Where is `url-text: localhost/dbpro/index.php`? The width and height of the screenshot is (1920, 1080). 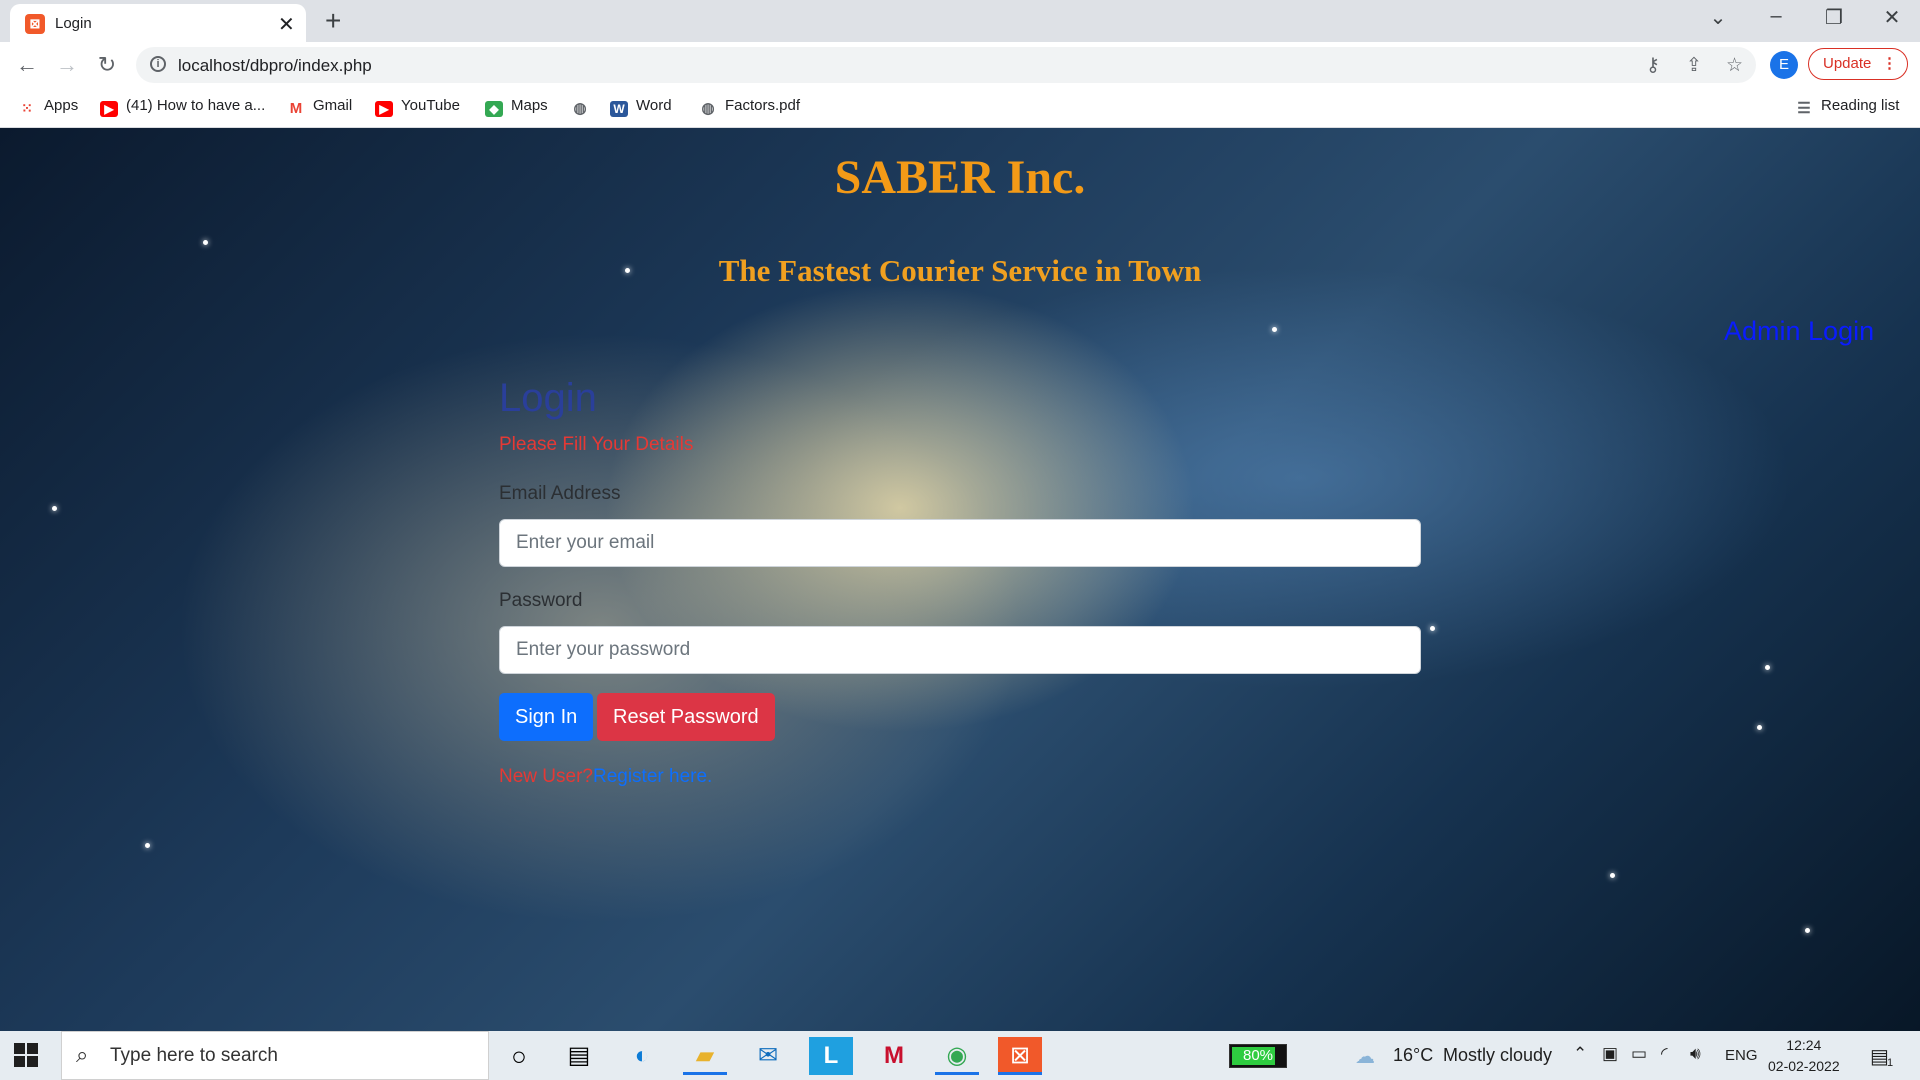
url-text: localhost/dbpro/index.php is located at coordinates (275, 66).